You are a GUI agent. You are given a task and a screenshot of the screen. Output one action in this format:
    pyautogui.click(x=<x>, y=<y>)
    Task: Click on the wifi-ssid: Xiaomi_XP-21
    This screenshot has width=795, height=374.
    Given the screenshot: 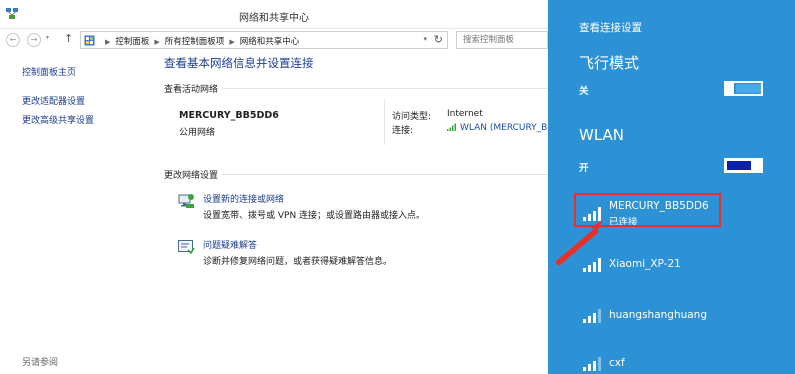 What is the action you would take?
    pyautogui.click(x=645, y=264)
    